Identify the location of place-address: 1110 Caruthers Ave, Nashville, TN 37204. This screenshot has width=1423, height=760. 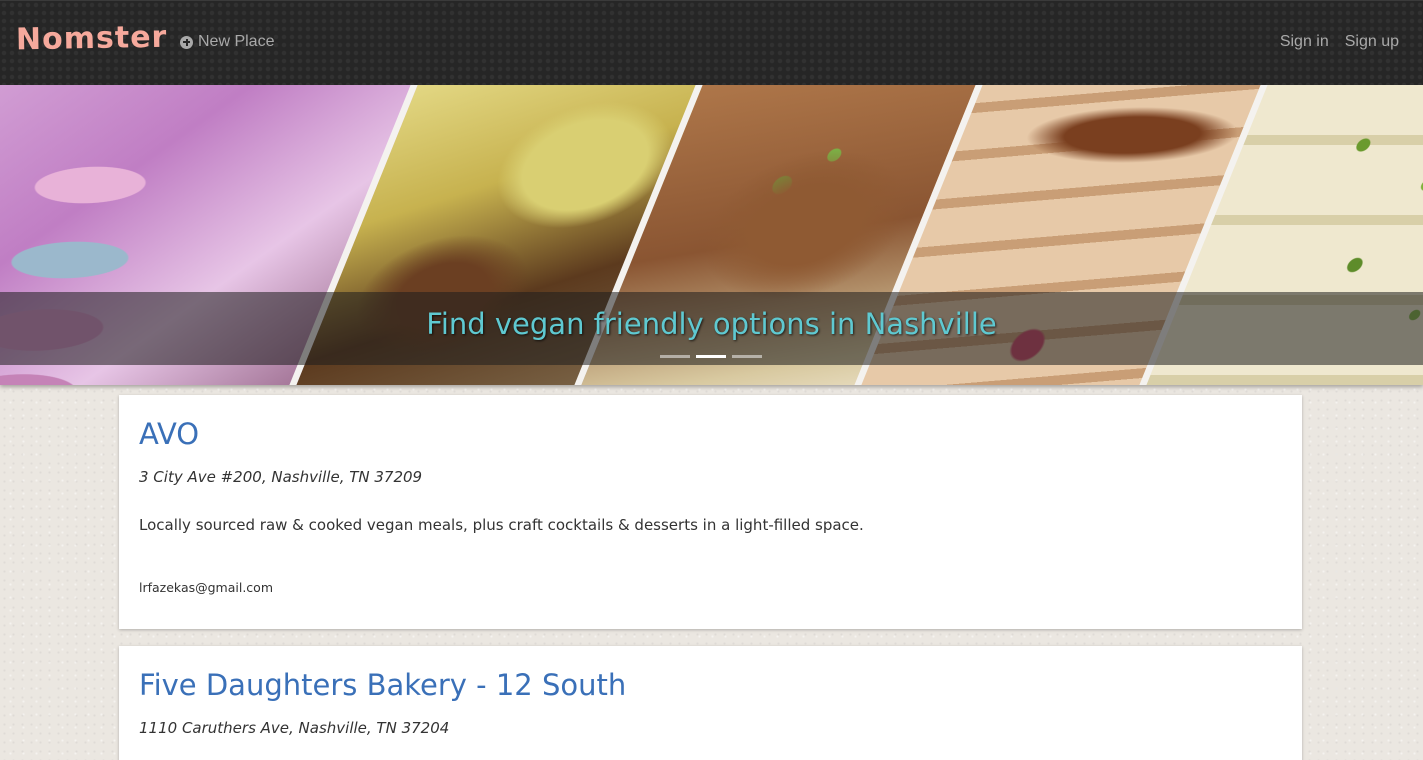
(294, 728).